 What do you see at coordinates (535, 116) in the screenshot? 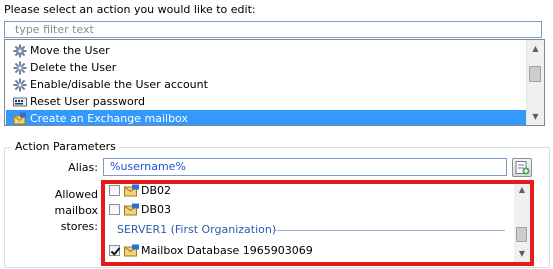
I see `scroll-down-arrow-icon: ▼` at bounding box center [535, 116].